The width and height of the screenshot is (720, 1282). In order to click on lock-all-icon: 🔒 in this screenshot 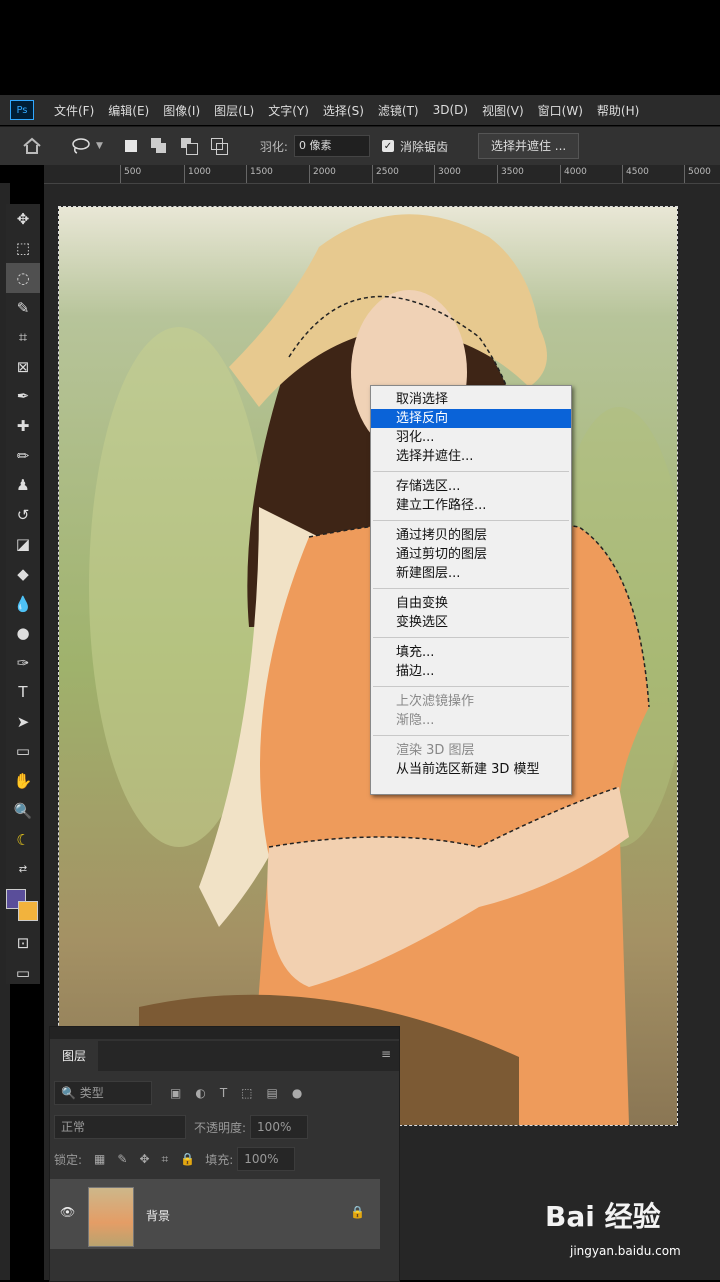, I will do `click(187, 1159)`.